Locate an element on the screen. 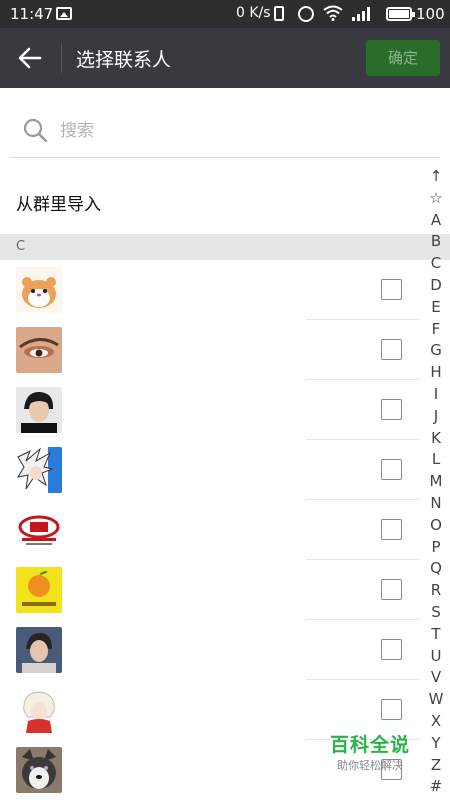 The height and width of the screenshot is (800, 450). index-letter: # is located at coordinates (436, 787).